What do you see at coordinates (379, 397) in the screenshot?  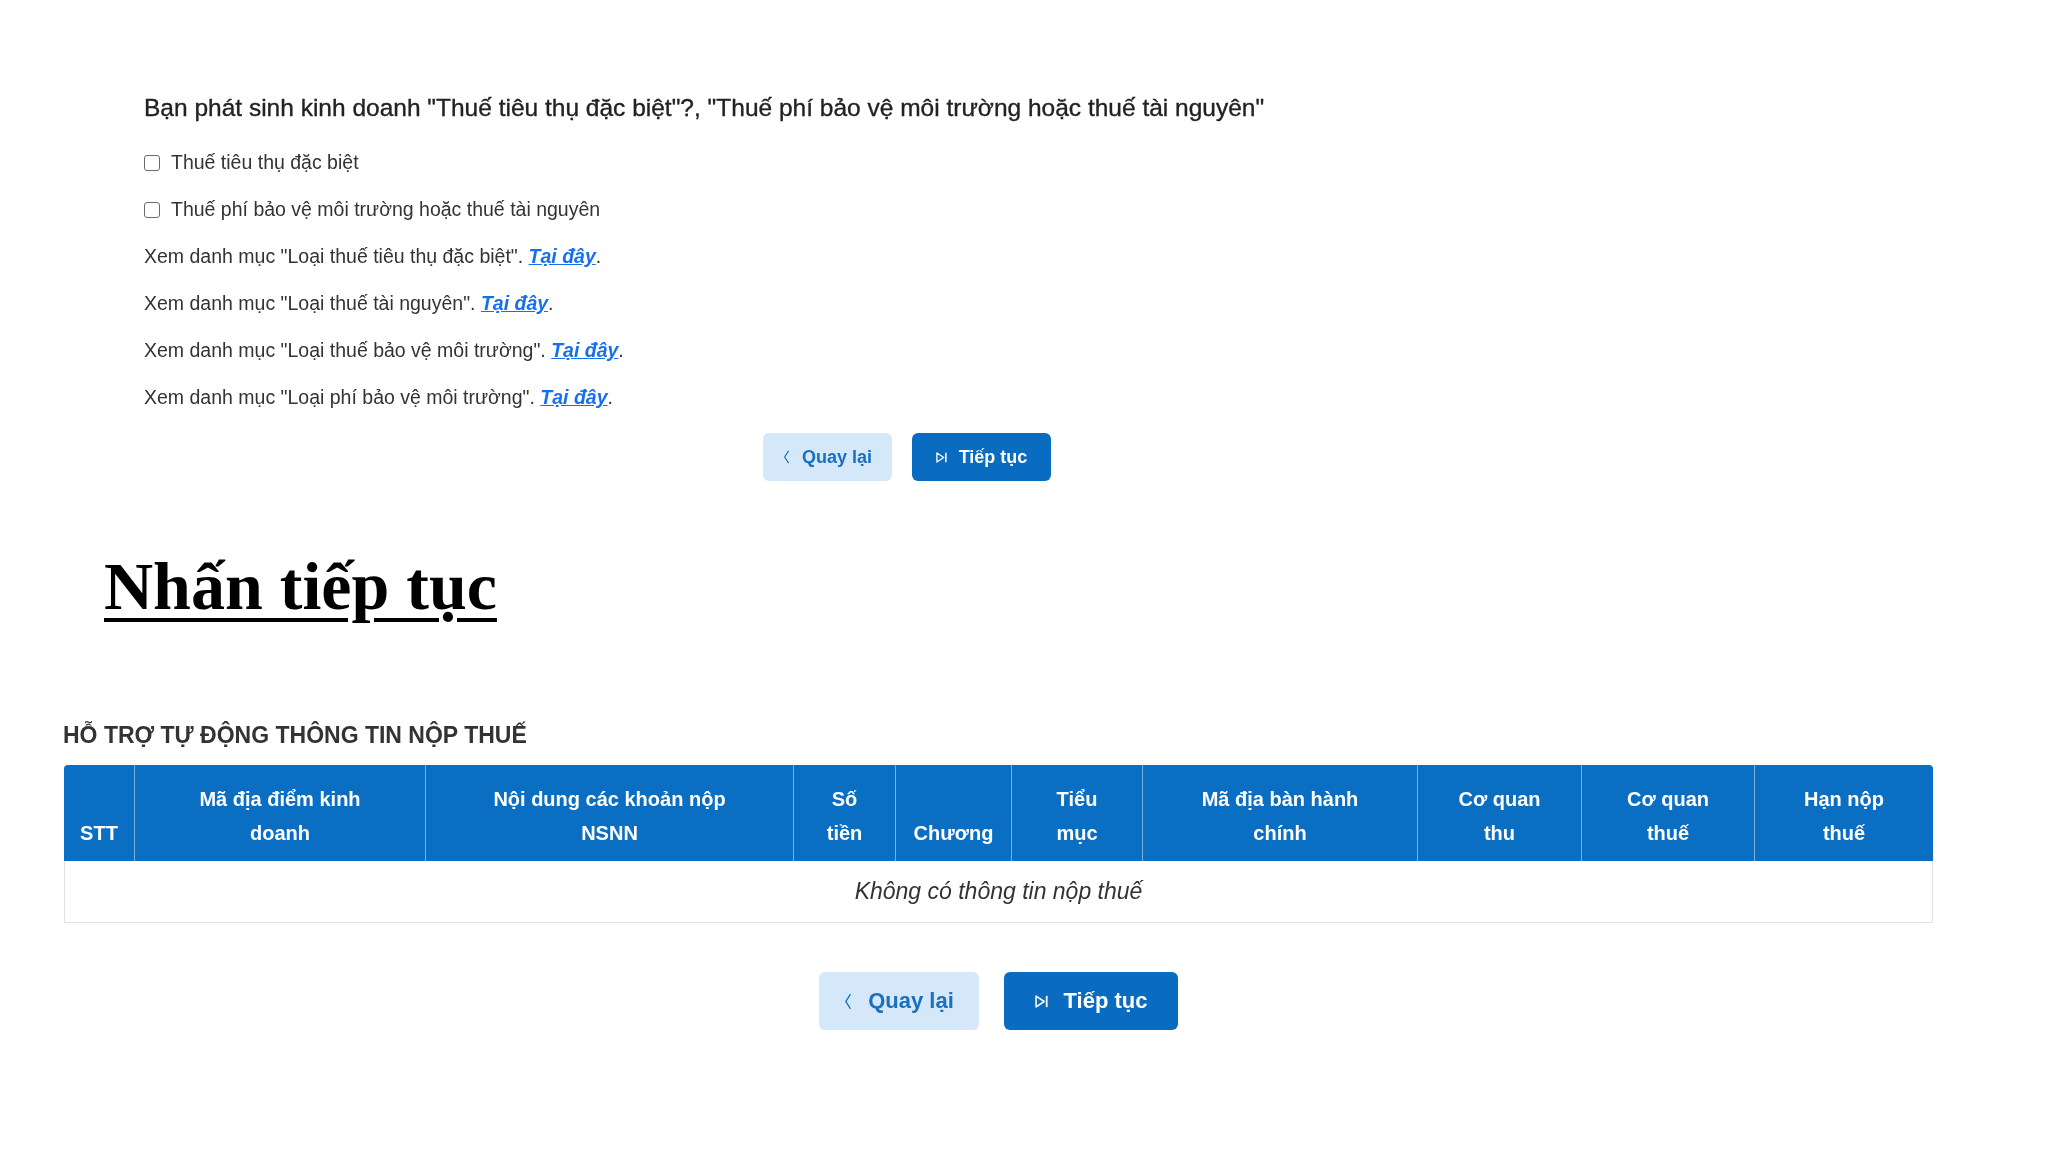 I see `catalog-note: Xem danh mục "Loại phí bảo vệ môi trường". Tại đây.` at bounding box center [379, 397].